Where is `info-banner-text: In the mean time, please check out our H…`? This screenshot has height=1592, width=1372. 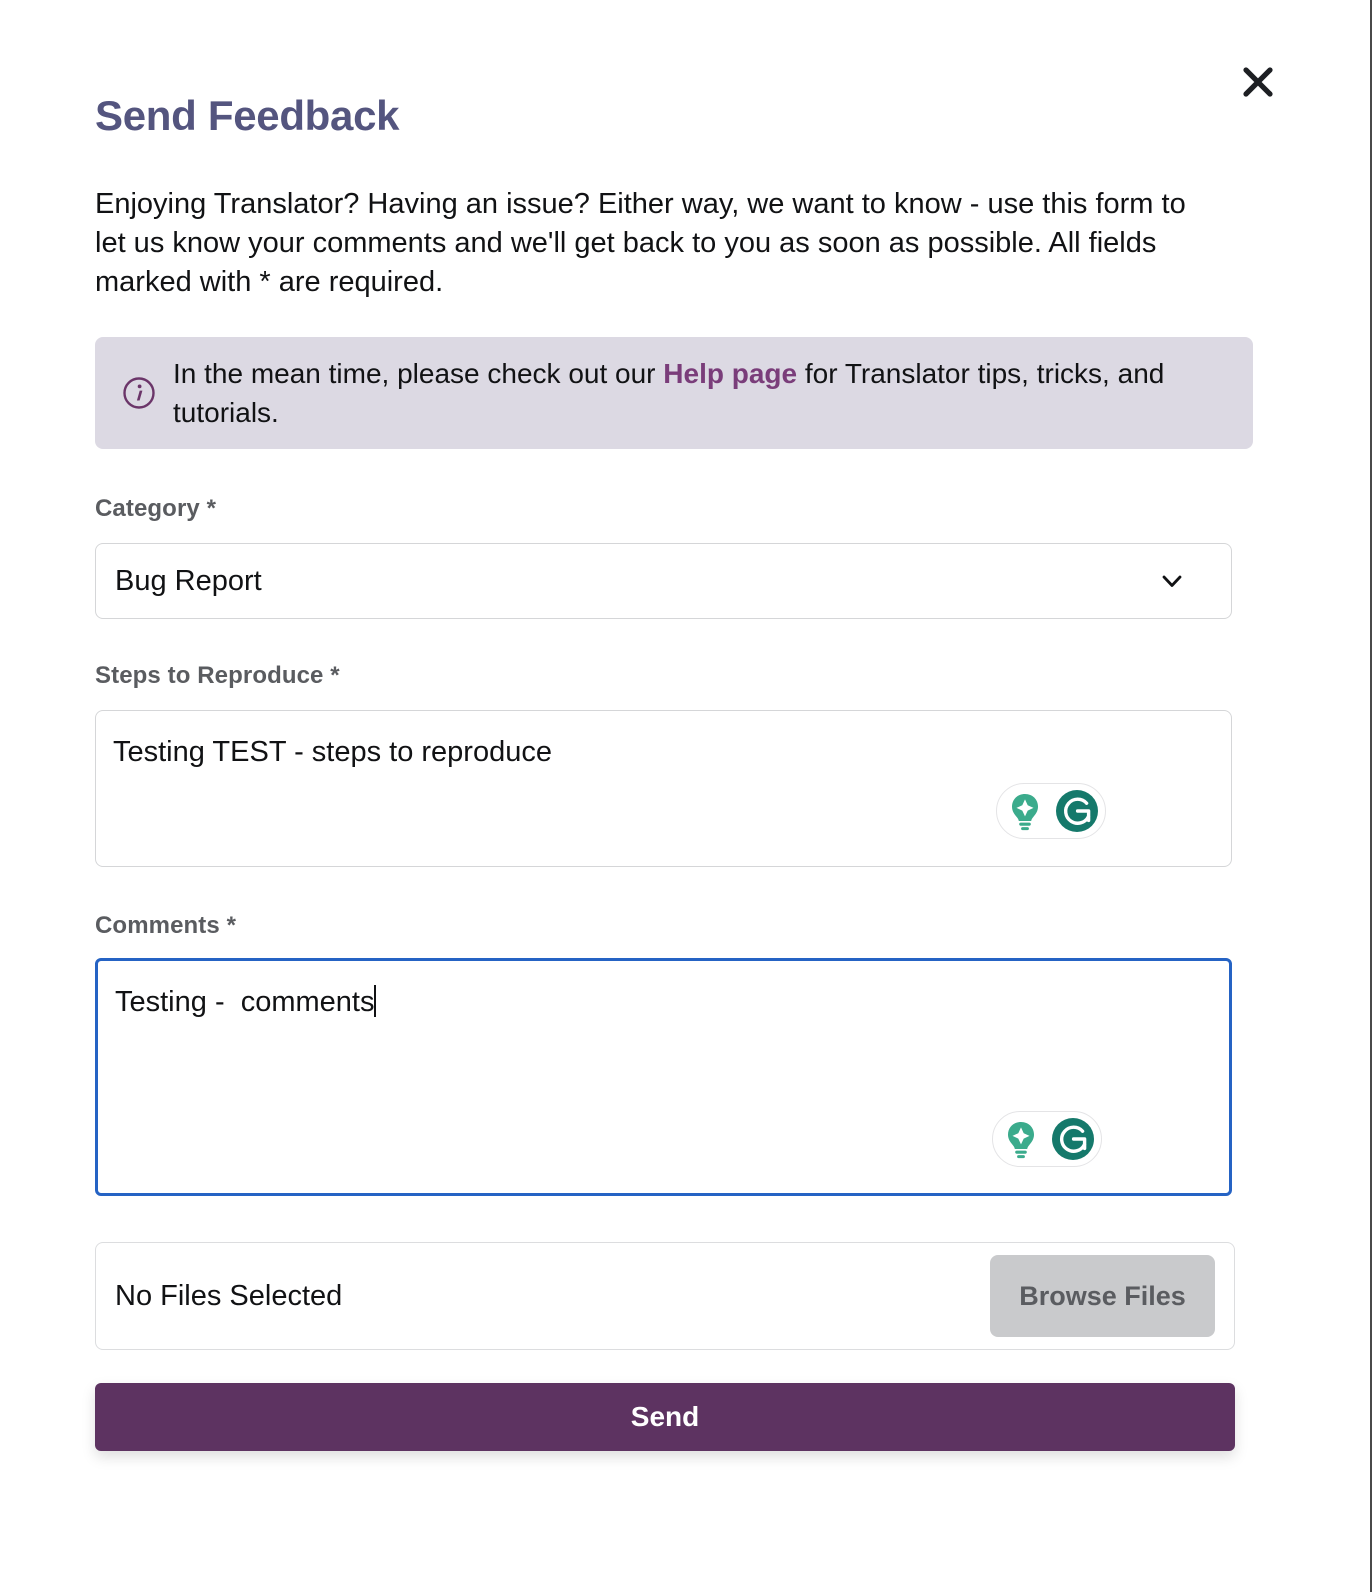
info-banner-text: In the mean time, please check out our H… is located at coordinates (702, 393).